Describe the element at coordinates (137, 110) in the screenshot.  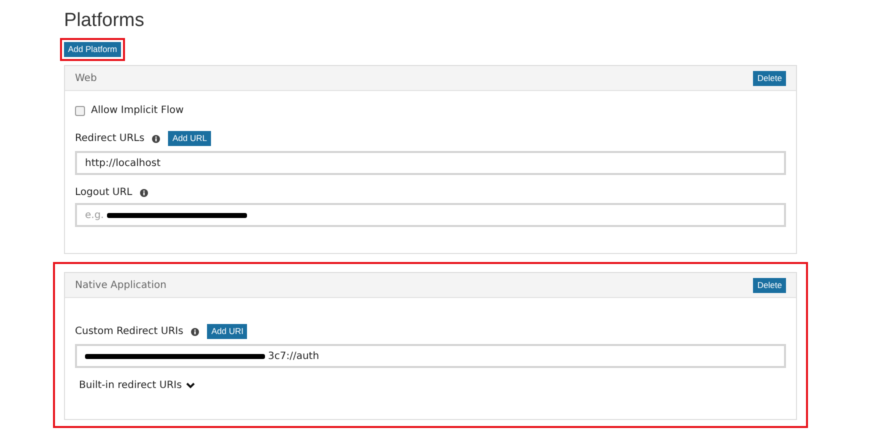
I see `checkbox-label: Allow Implicit Flow` at that location.